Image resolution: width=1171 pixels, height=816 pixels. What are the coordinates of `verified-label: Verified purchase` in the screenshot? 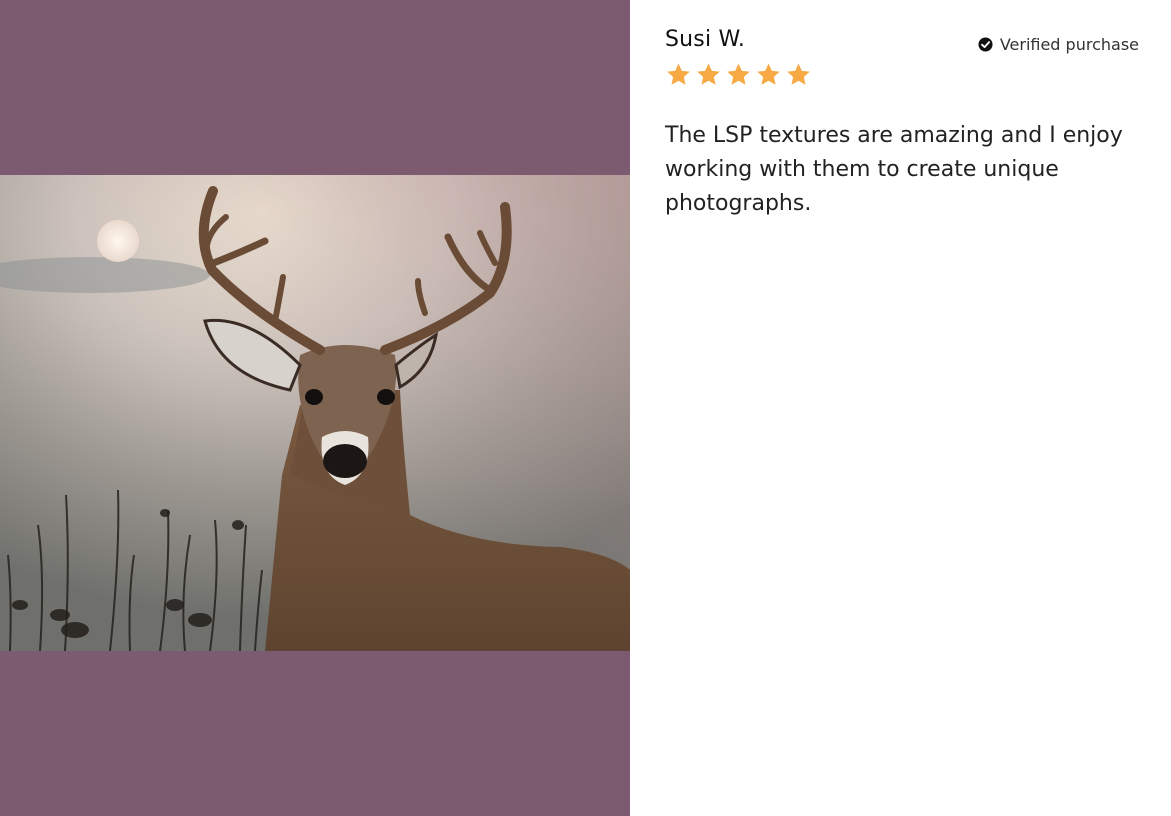 It's located at (1069, 44).